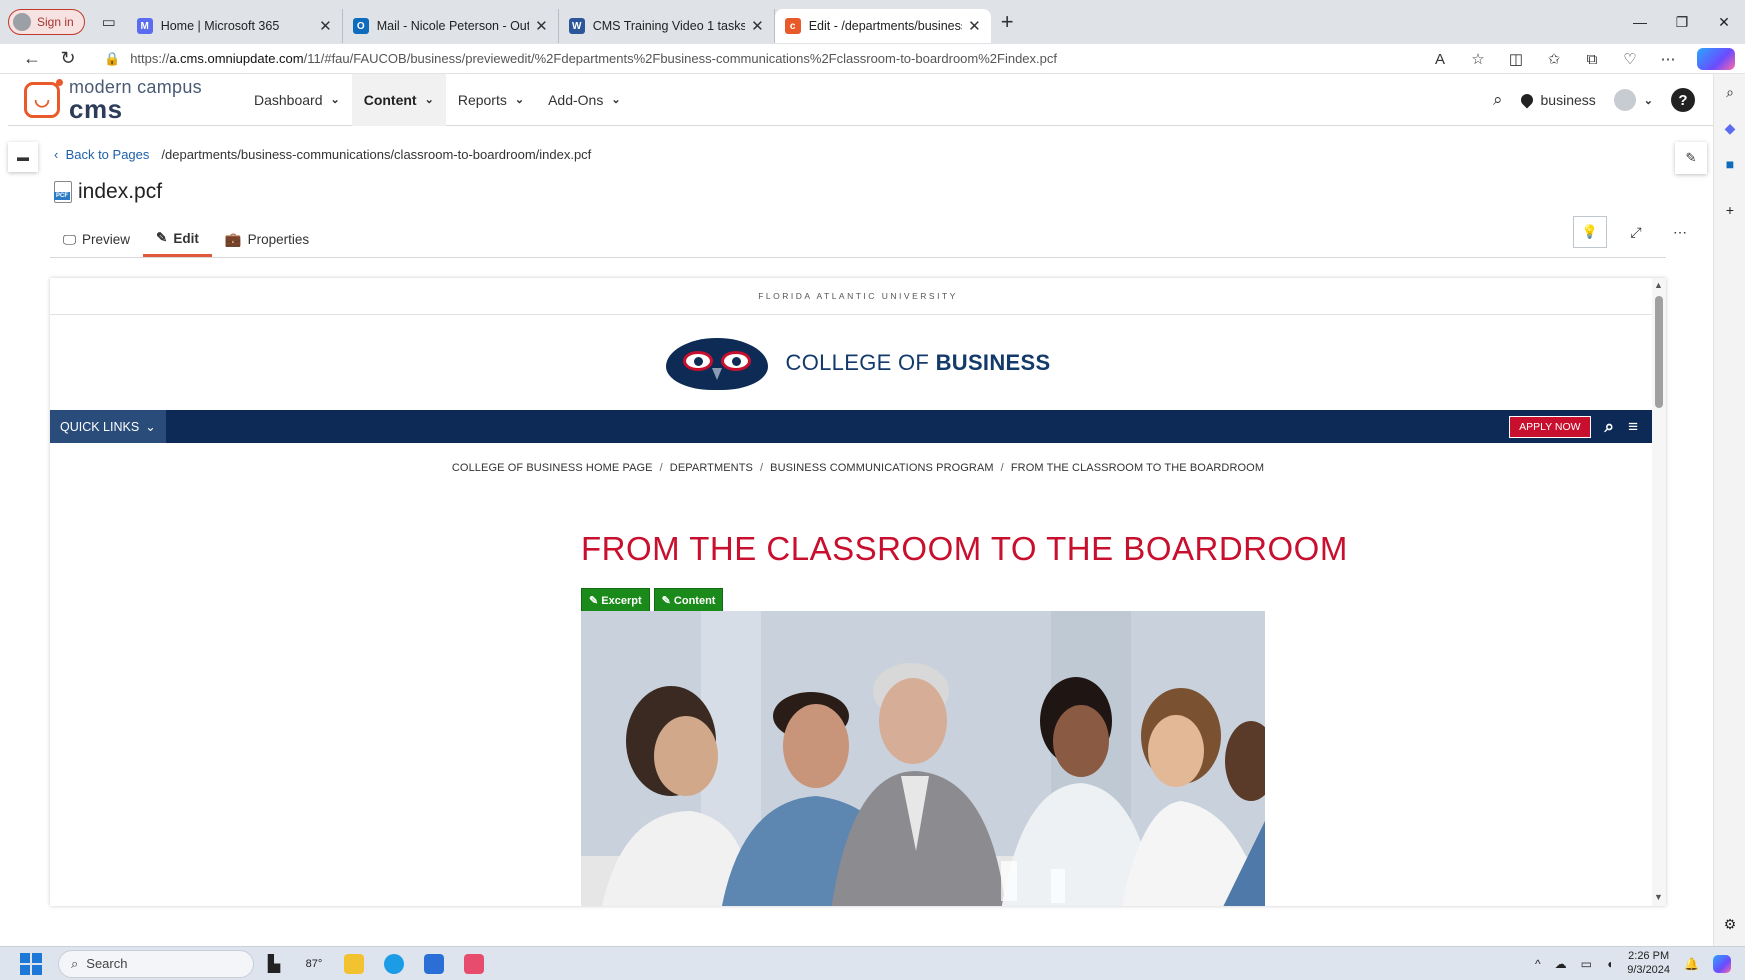  I want to click on back-arrow-icon: ←, so click(32, 58).